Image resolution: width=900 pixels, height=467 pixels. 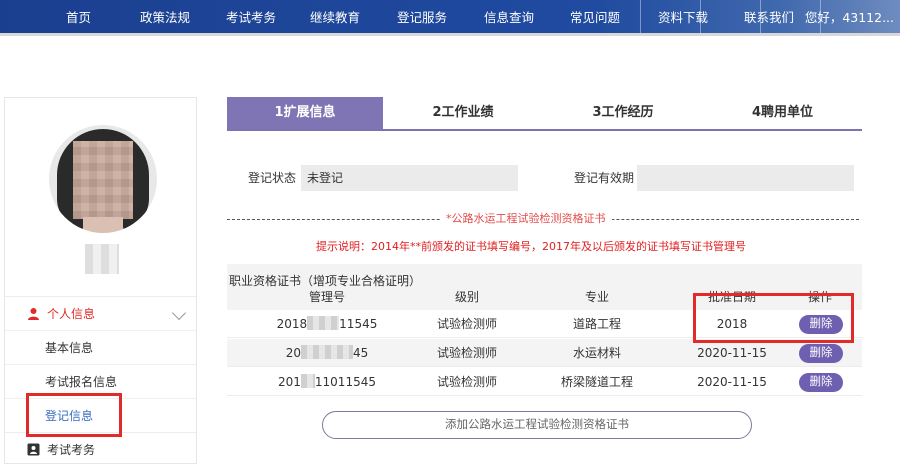 What do you see at coordinates (33, 314) in the screenshot?
I see `user-icon` at bounding box center [33, 314].